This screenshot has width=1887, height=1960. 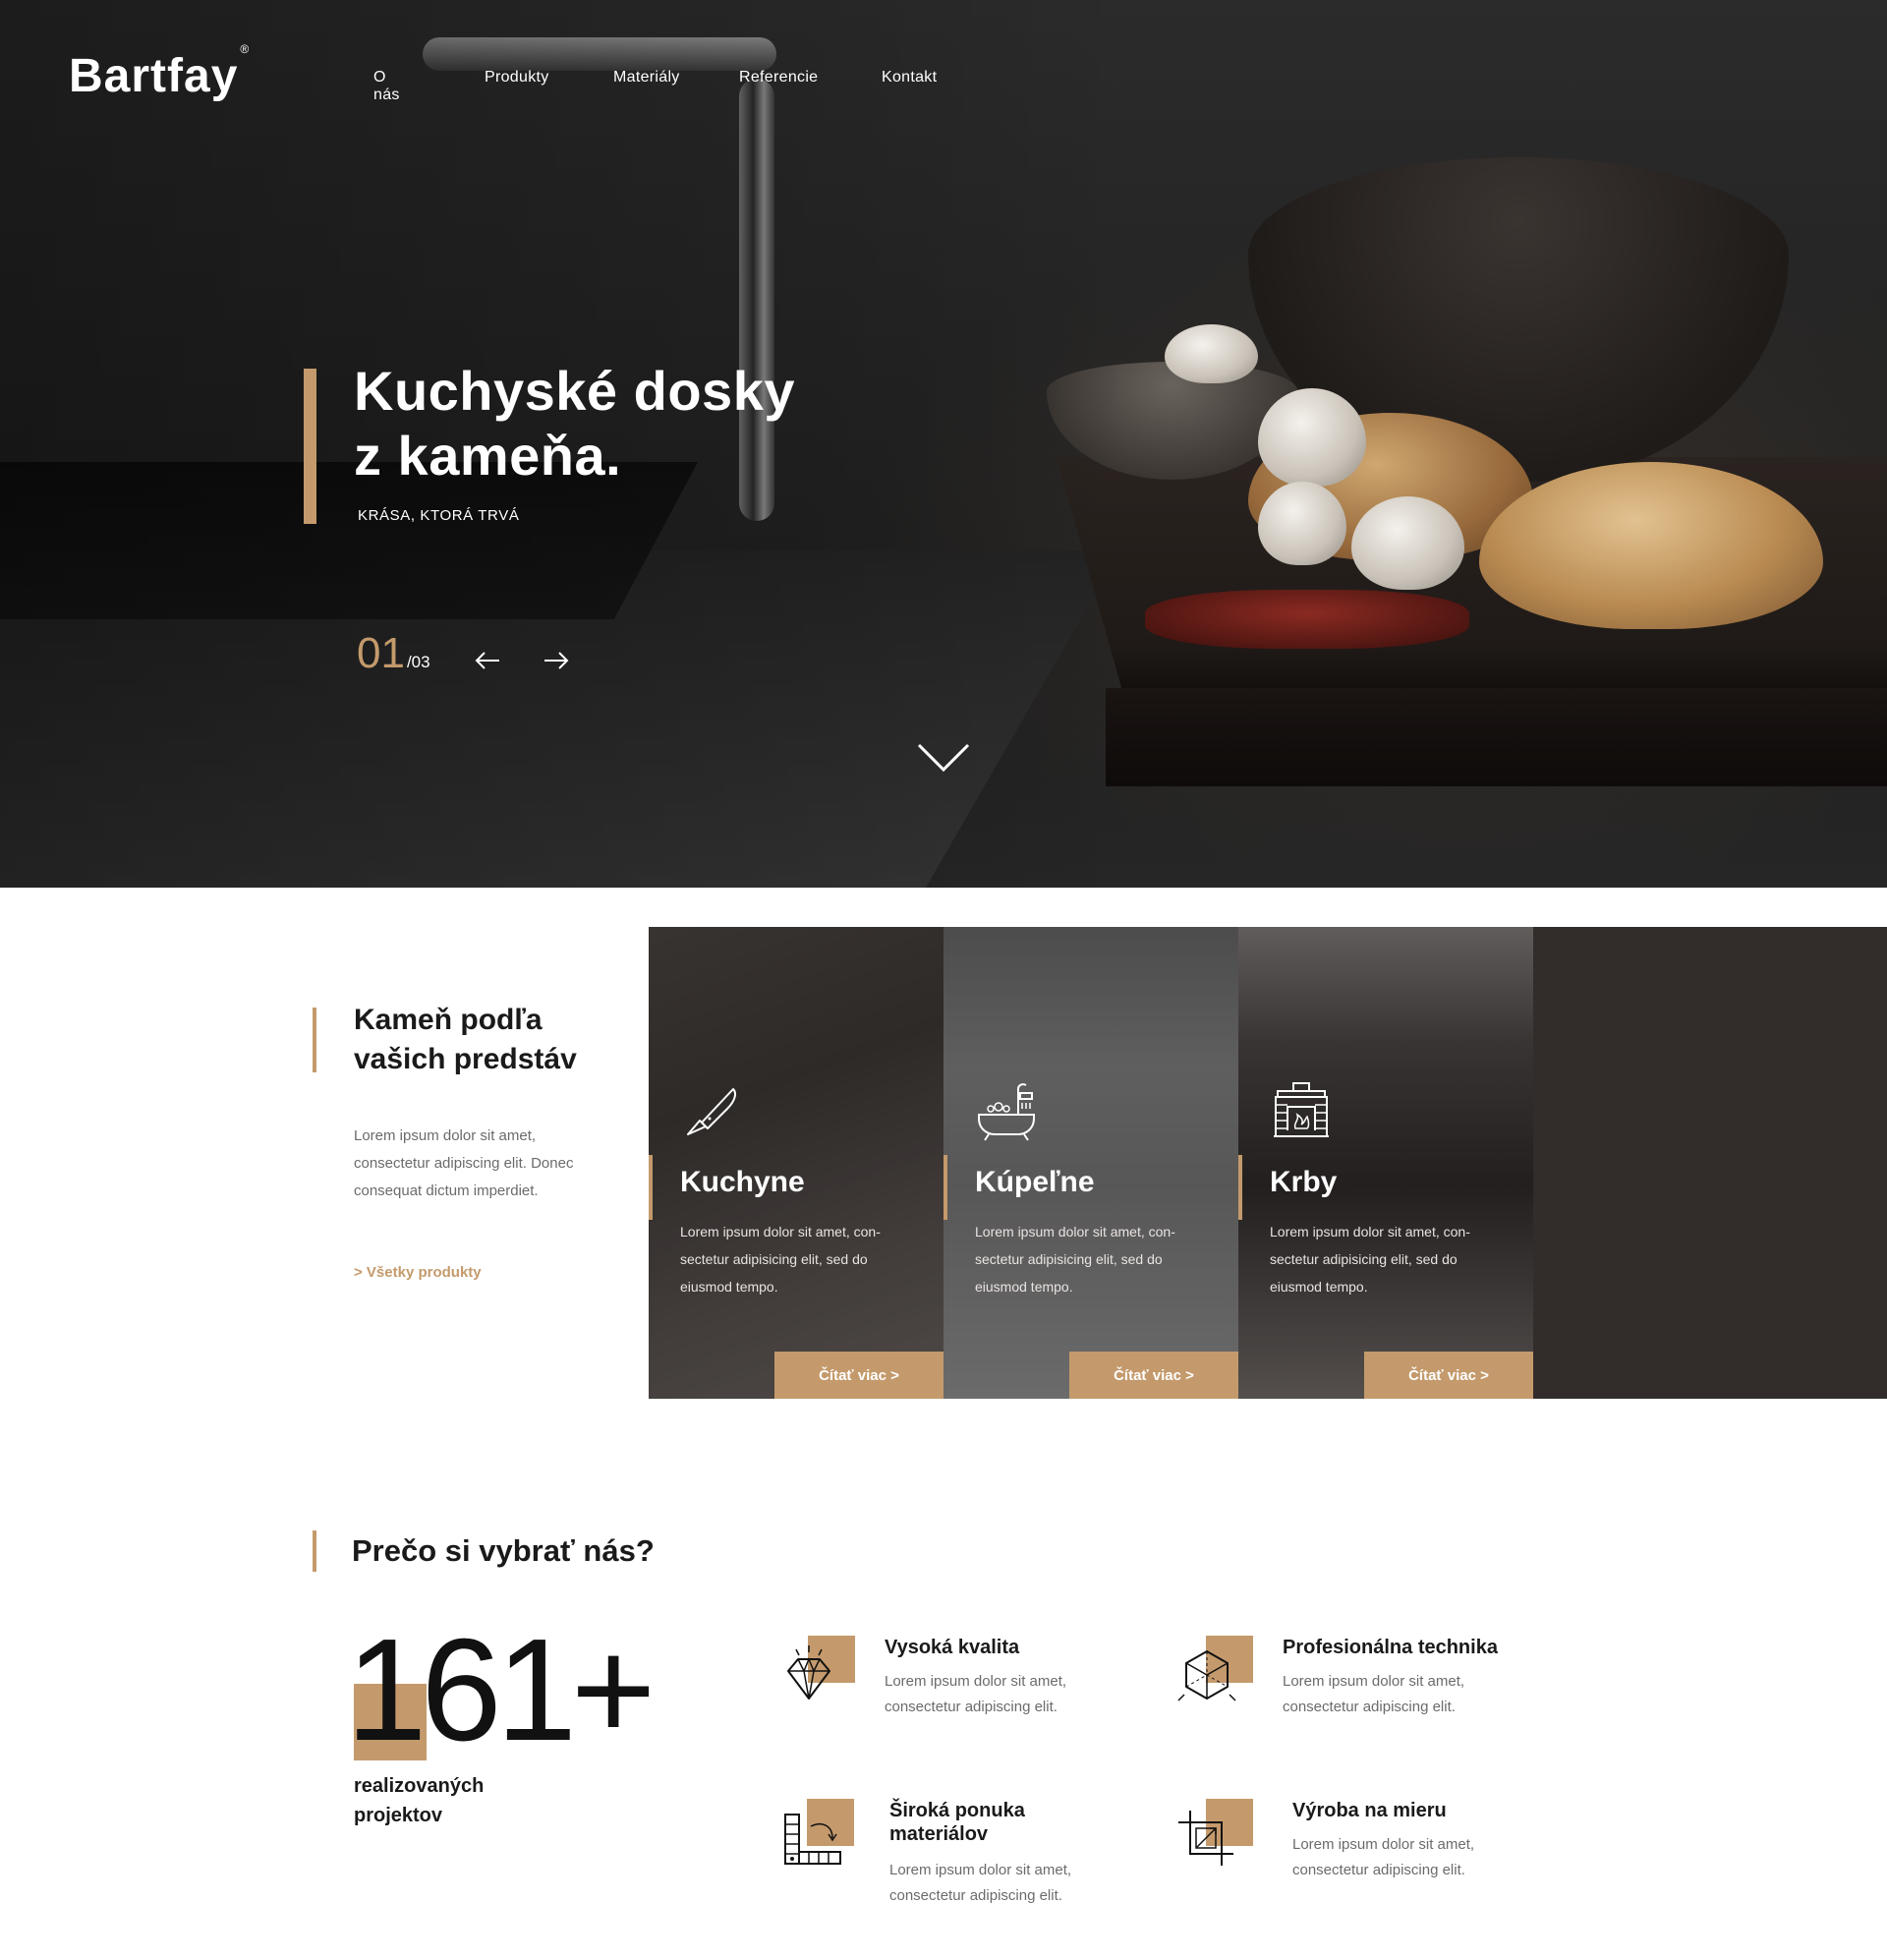 I want to click on feature-title: Profesionálna technika, so click(x=1390, y=1648).